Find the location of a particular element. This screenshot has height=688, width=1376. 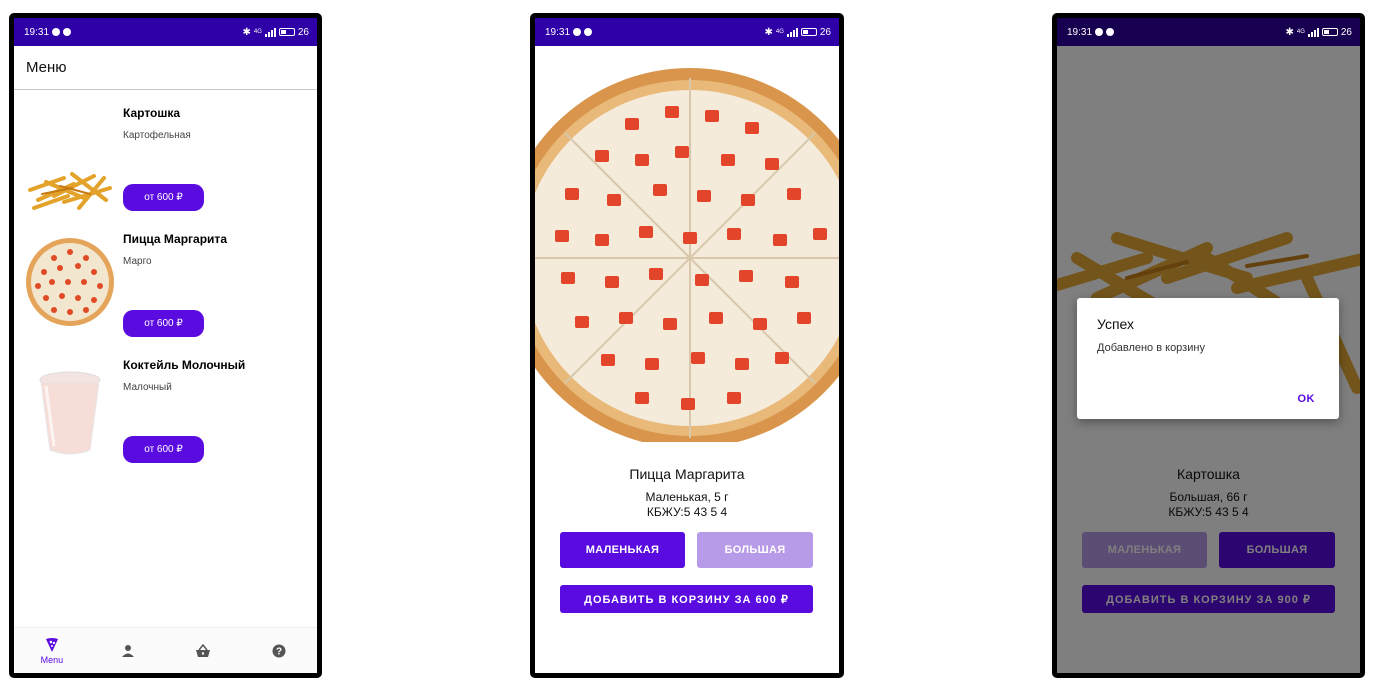

item-title: Картошка is located at coordinates (152, 113).